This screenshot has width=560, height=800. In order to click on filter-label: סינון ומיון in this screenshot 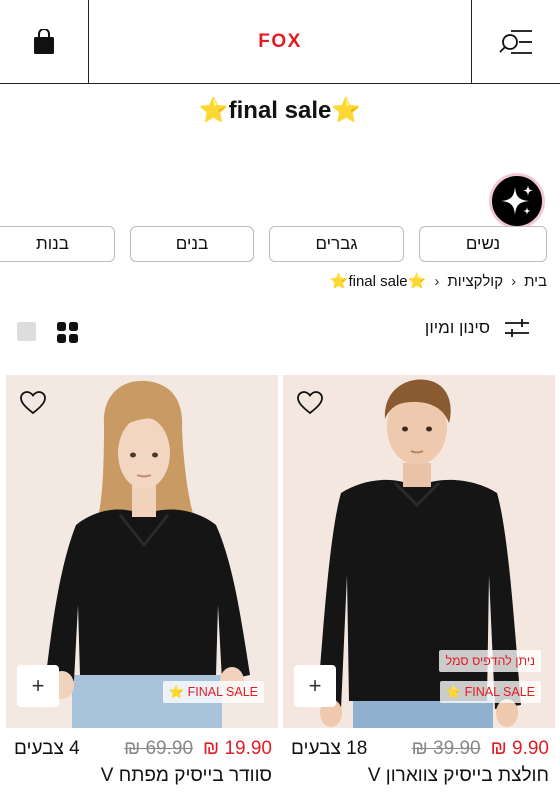, I will do `click(457, 327)`.